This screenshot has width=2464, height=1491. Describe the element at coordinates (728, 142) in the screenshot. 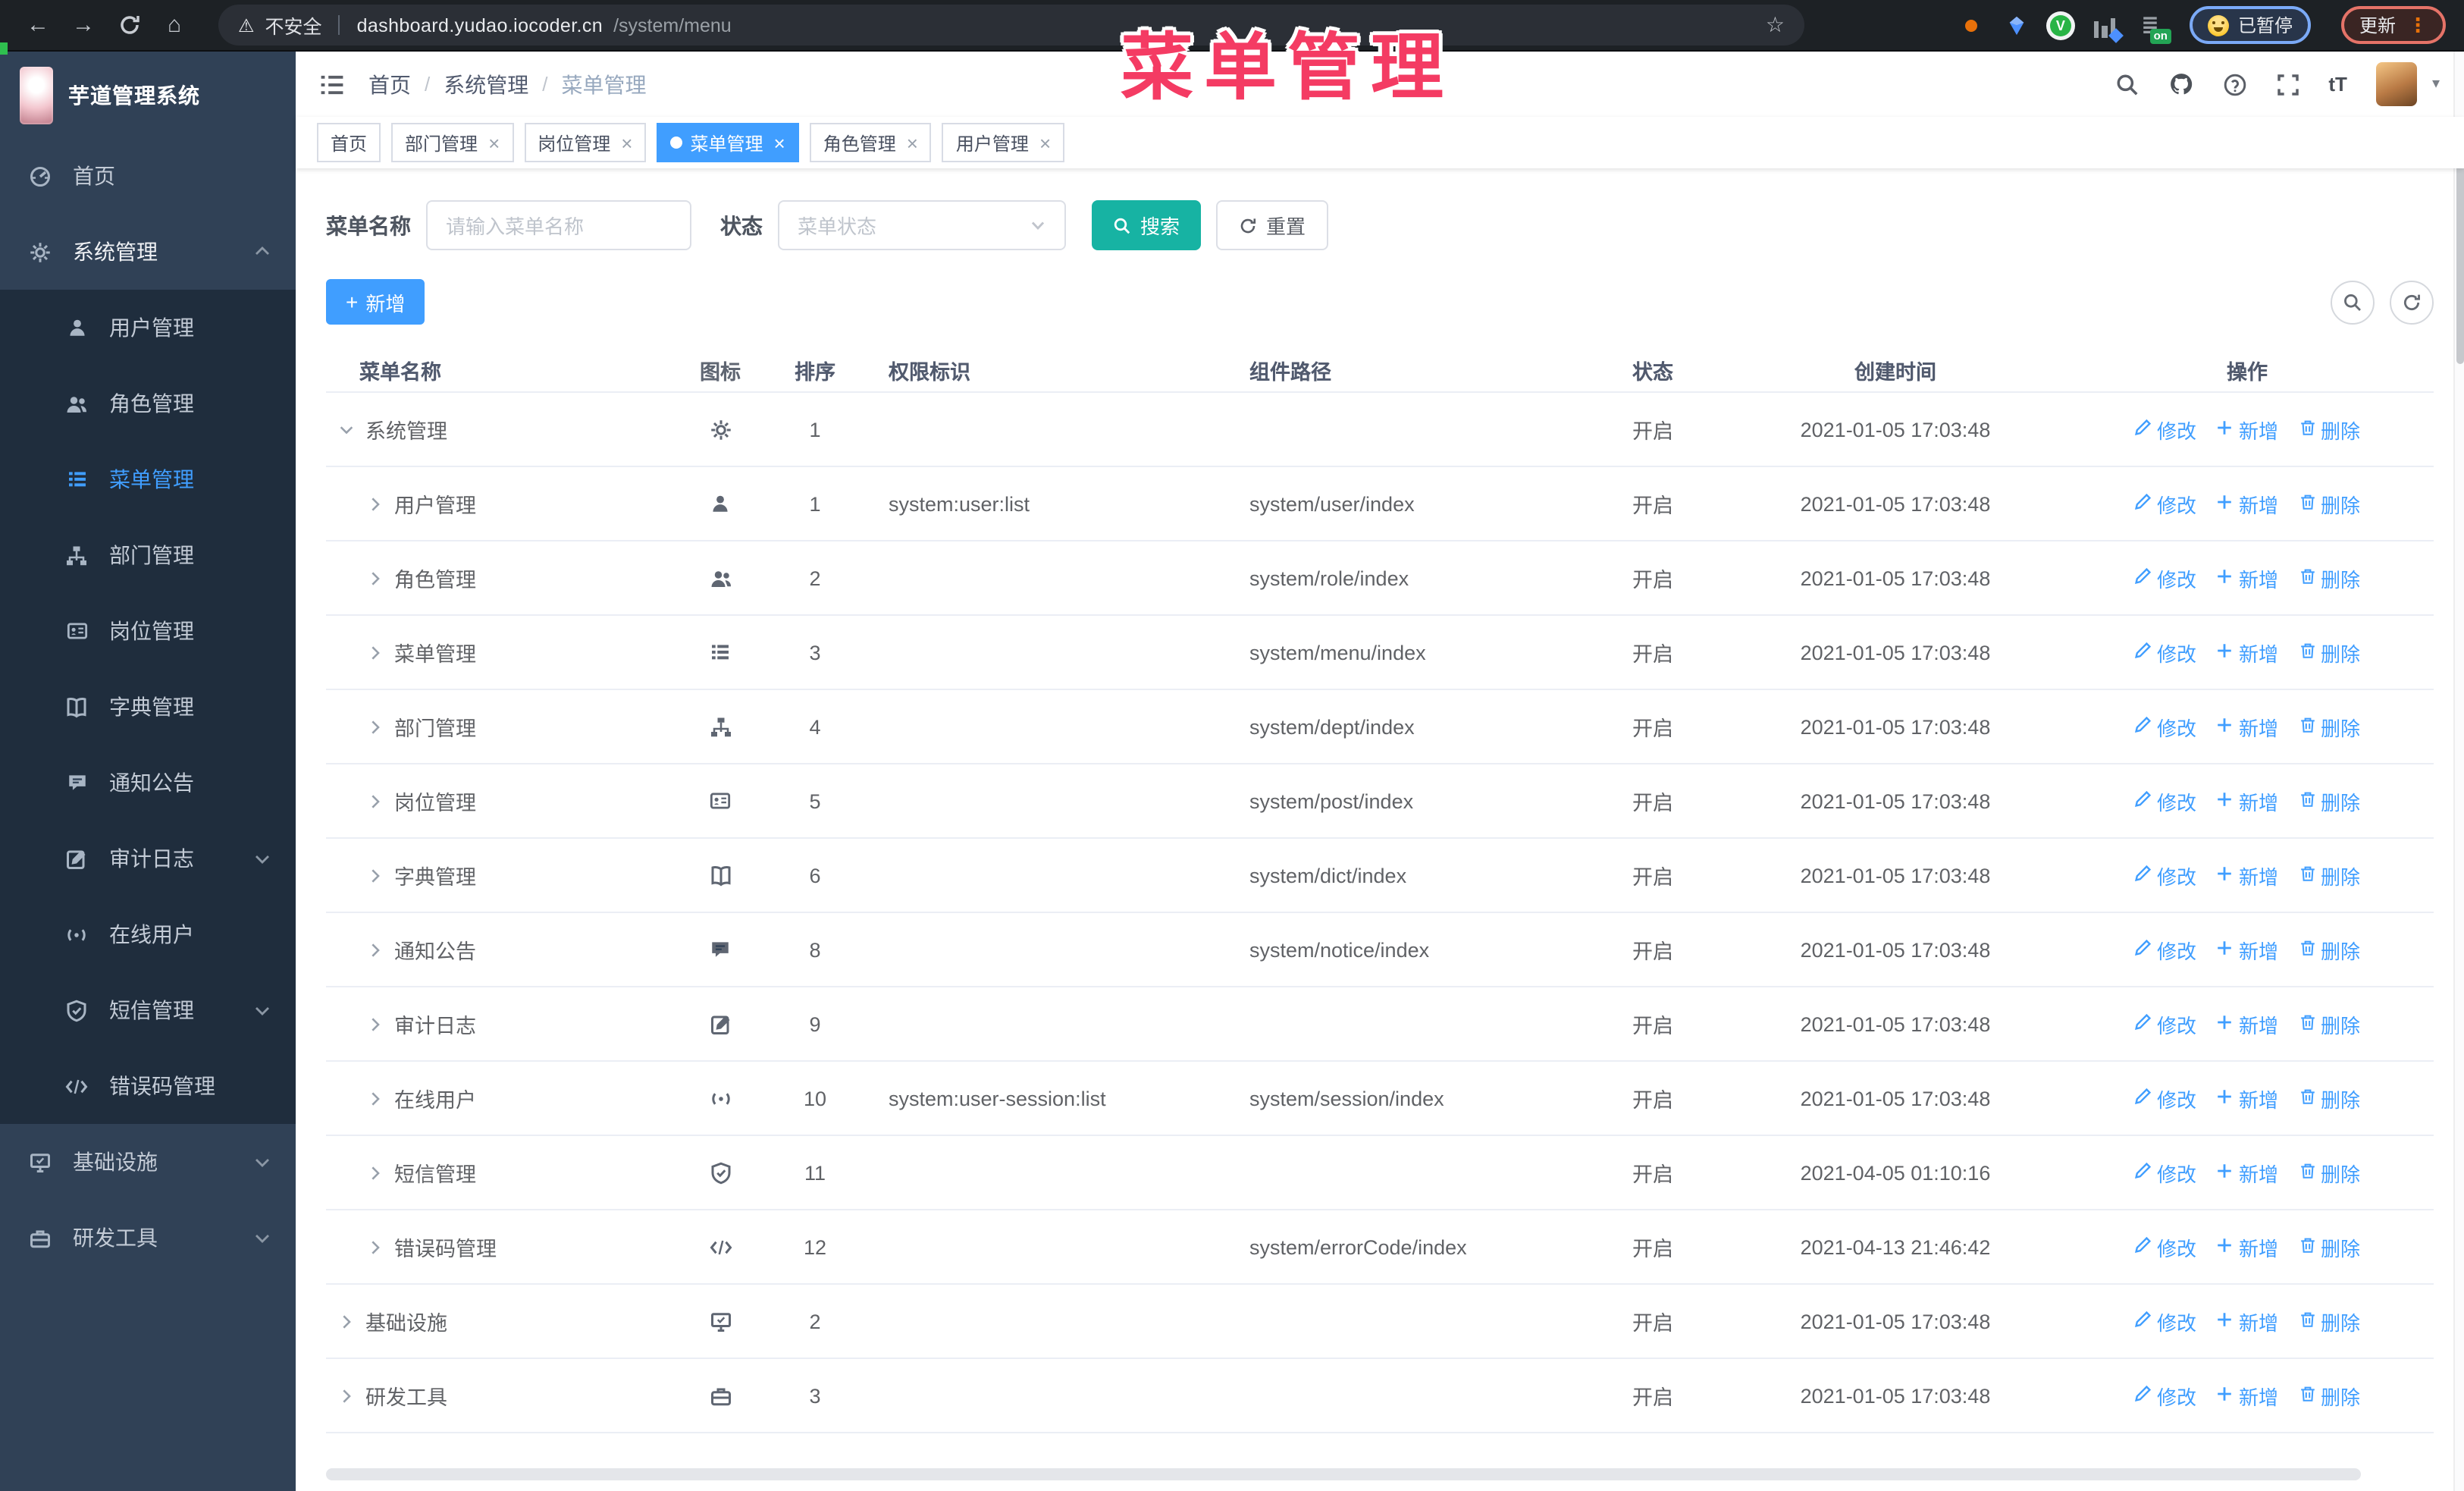

I see `tag-active: 菜单管理 ×` at that location.